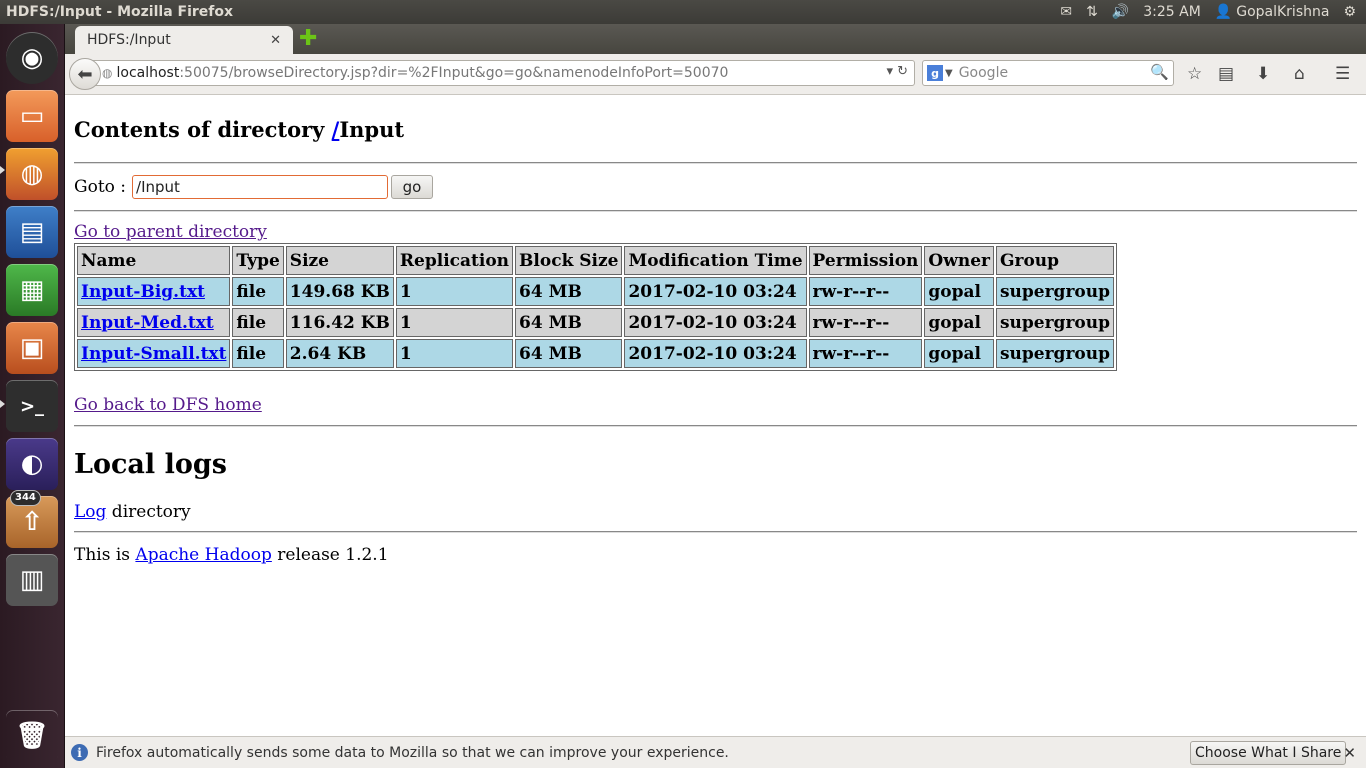 The height and width of the screenshot is (768, 1366). Describe the element at coordinates (32, 348) in the screenshot. I see `impress-icon: ▣` at that location.